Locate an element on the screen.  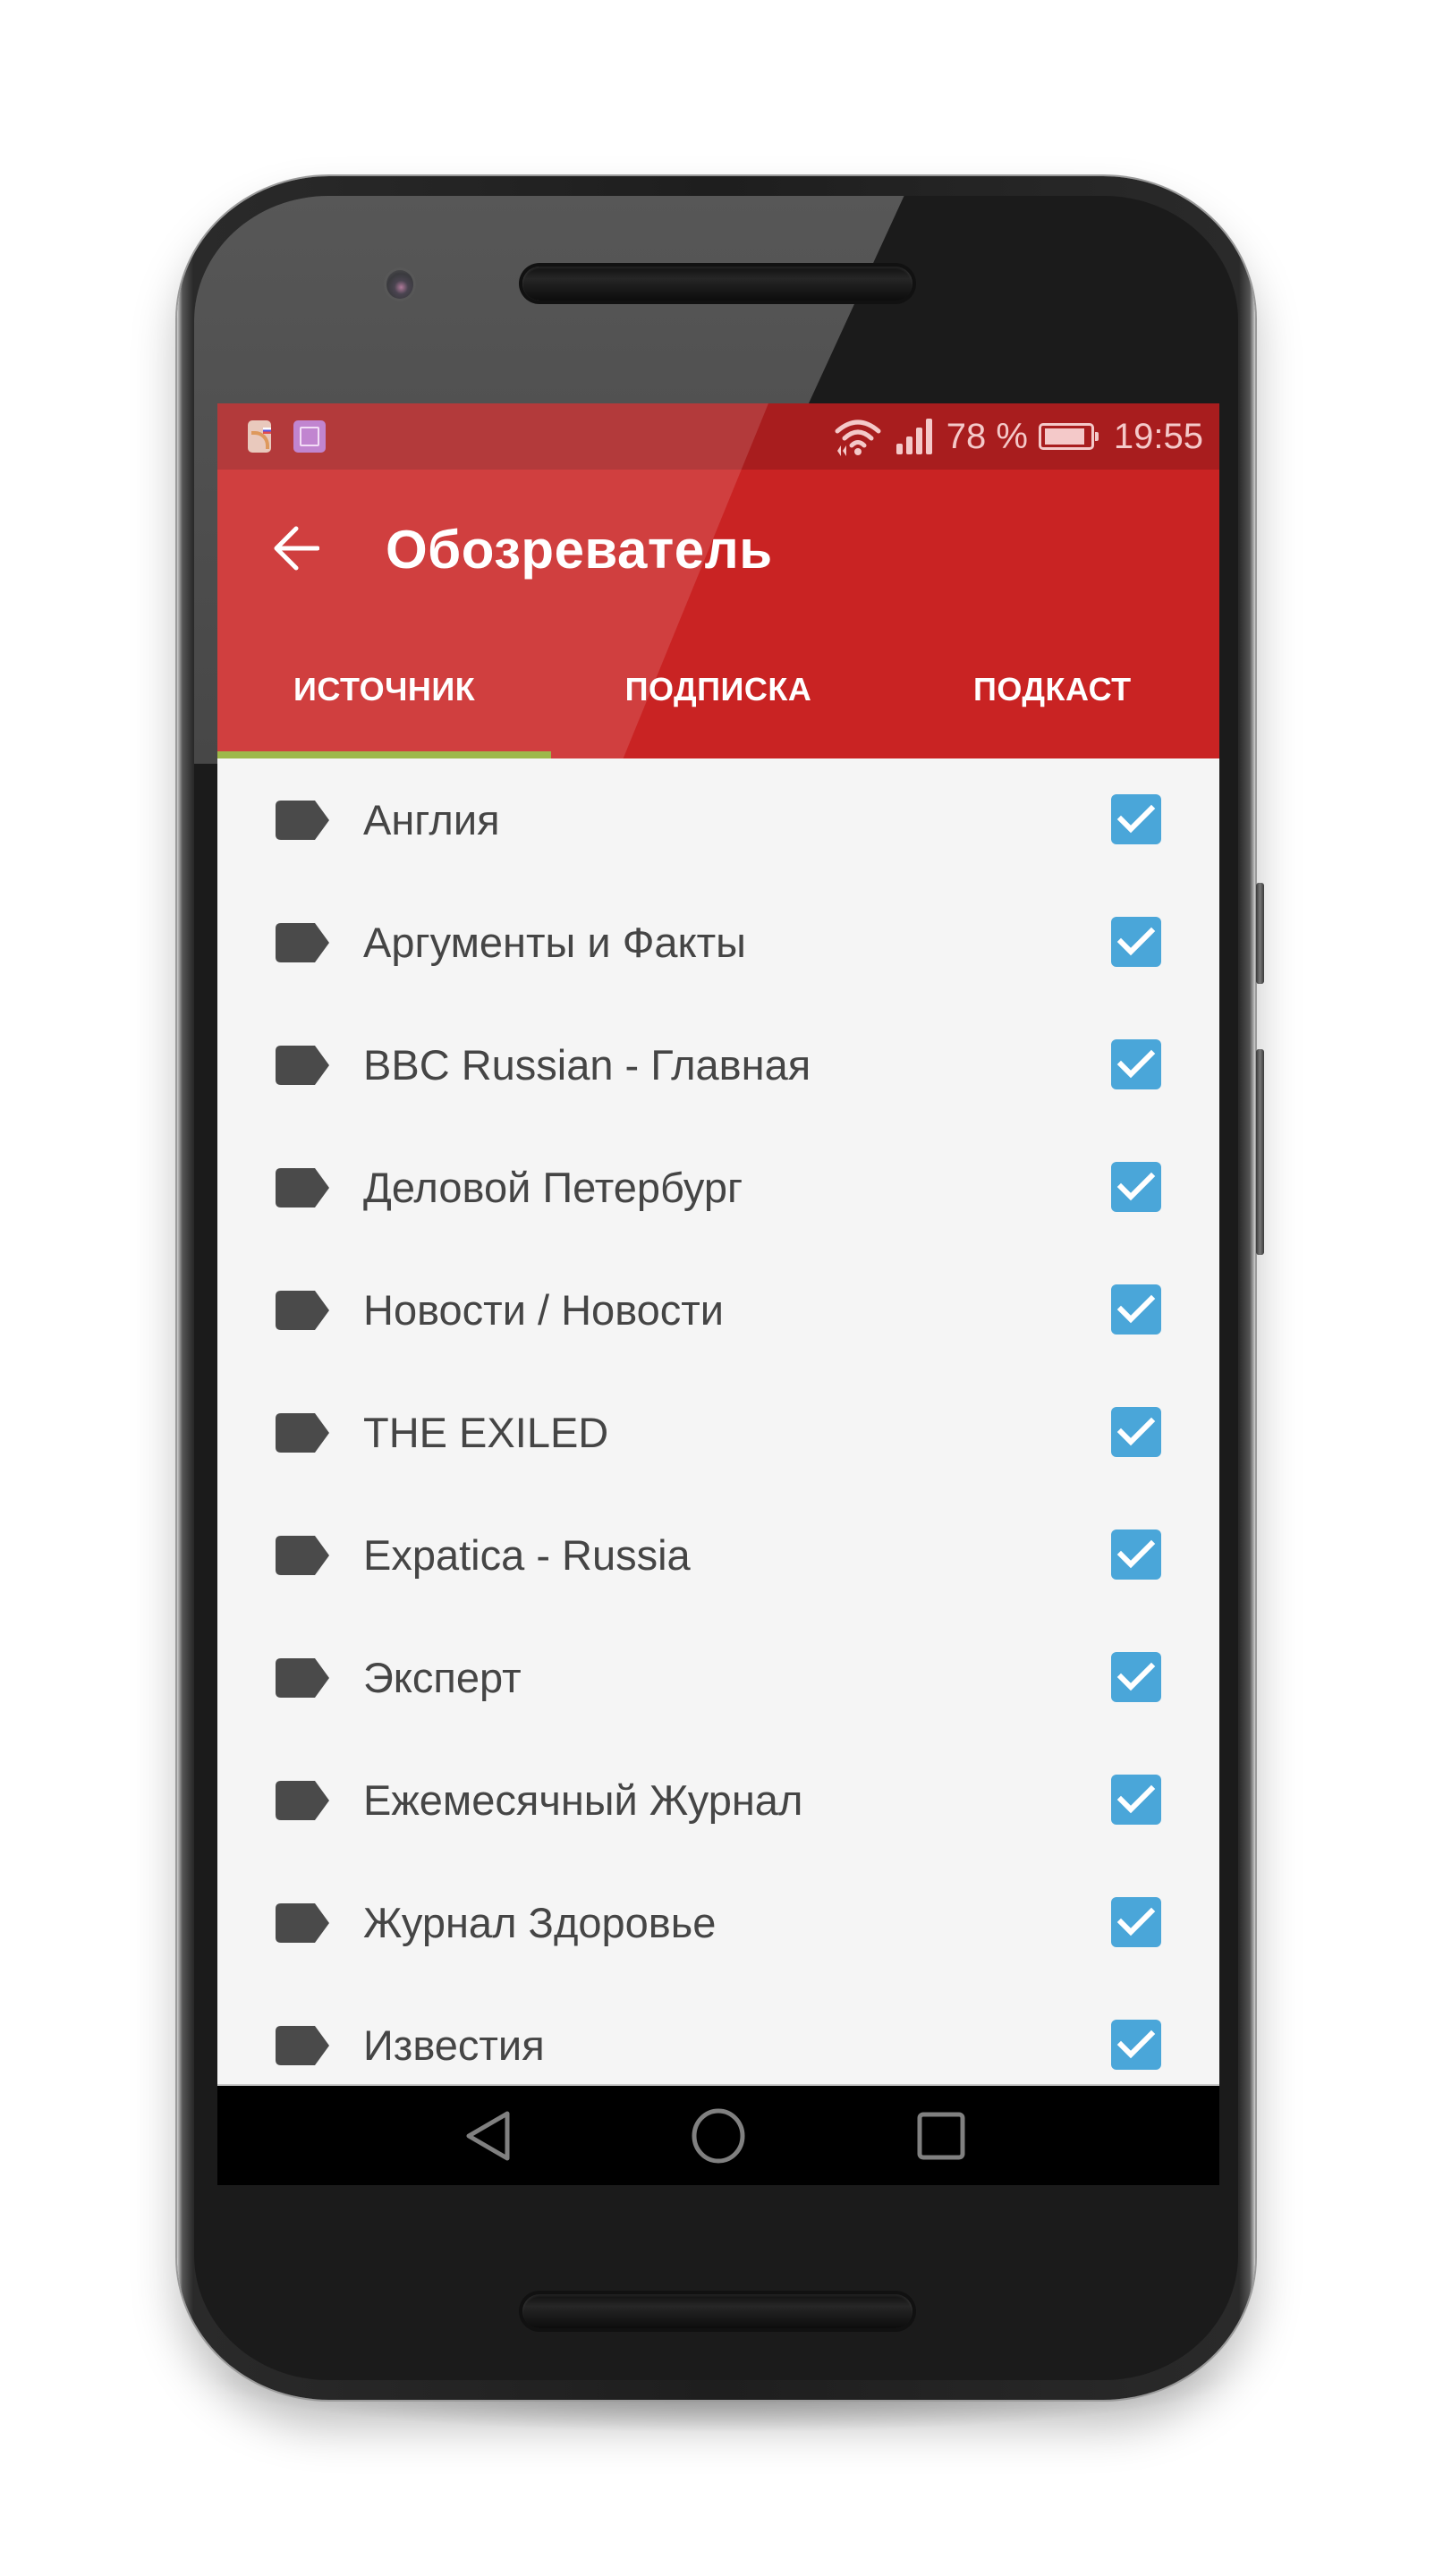
source-name: Новости / Новости is located at coordinates (544, 1310).